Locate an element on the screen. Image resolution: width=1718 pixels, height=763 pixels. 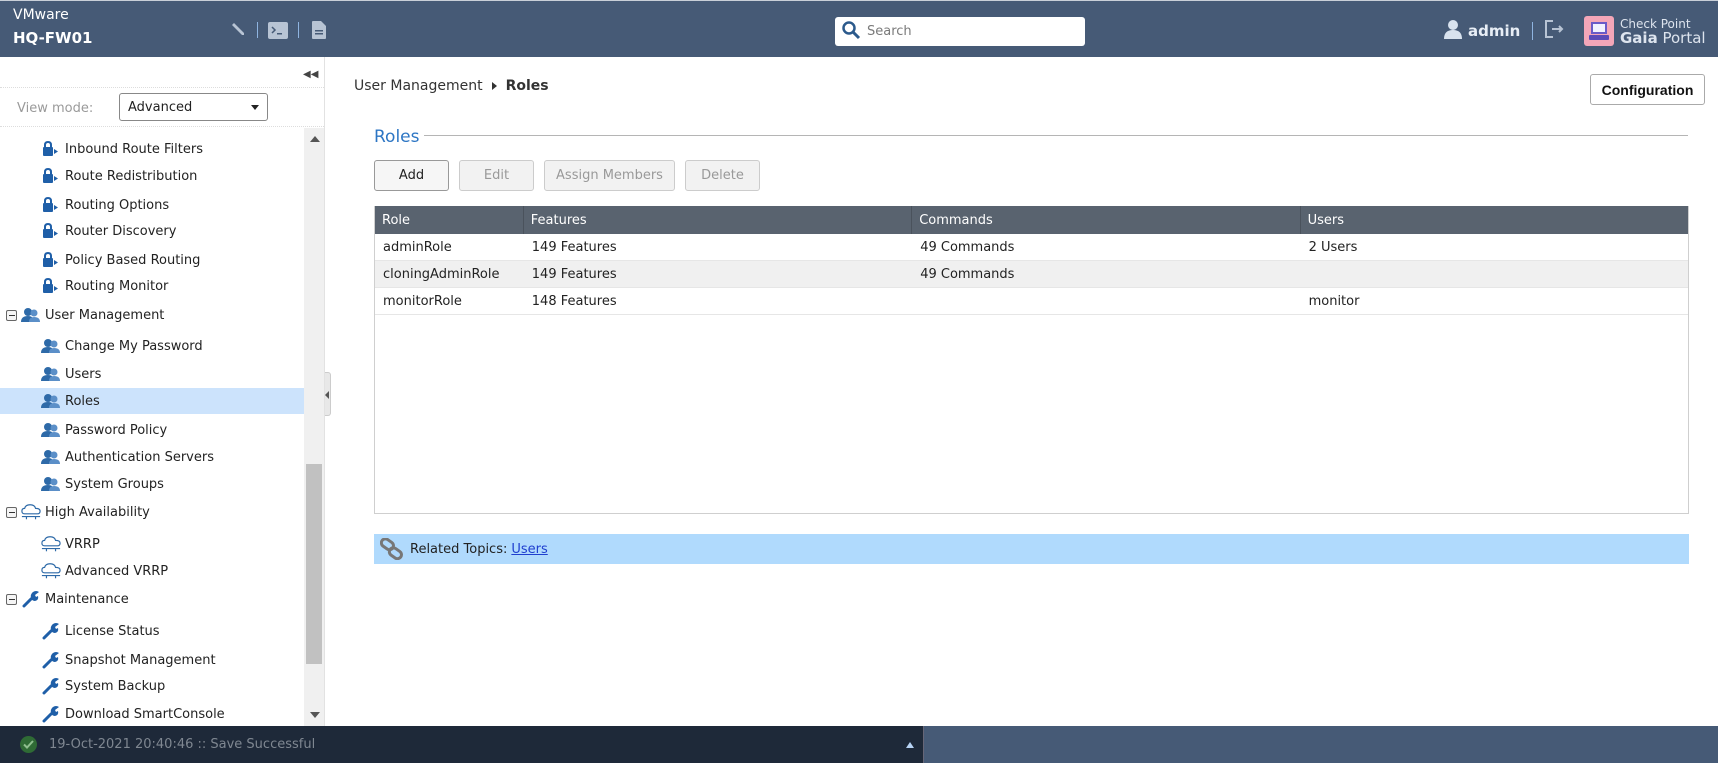
cell-role: cloningAdminRole is located at coordinates (441, 274).